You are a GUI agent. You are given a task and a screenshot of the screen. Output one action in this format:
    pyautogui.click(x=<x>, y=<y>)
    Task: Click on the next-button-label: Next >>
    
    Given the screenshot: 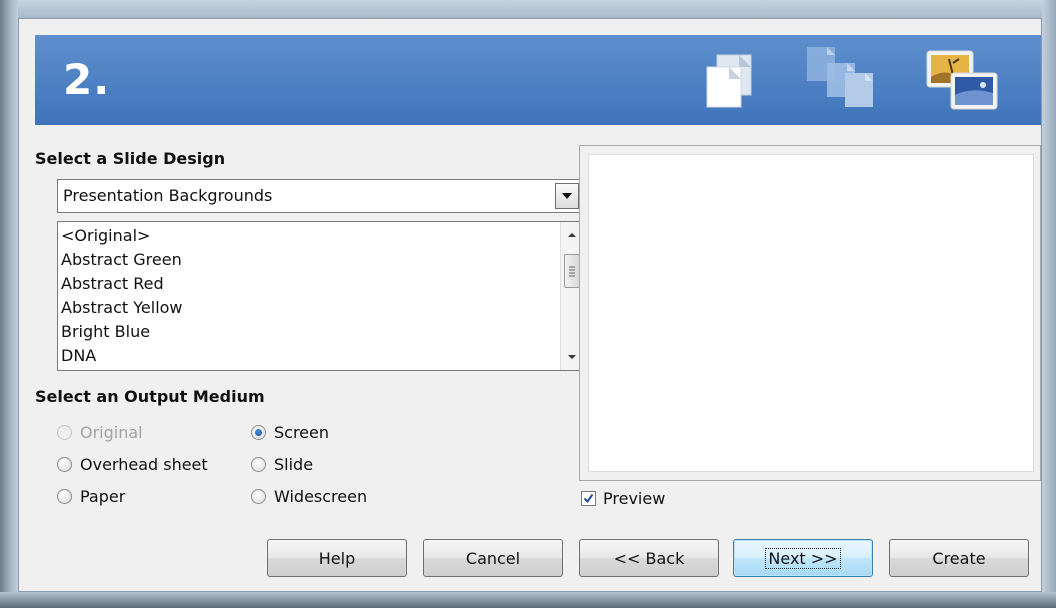 What is the action you would take?
    pyautogui.click(x=803, y=558)
    